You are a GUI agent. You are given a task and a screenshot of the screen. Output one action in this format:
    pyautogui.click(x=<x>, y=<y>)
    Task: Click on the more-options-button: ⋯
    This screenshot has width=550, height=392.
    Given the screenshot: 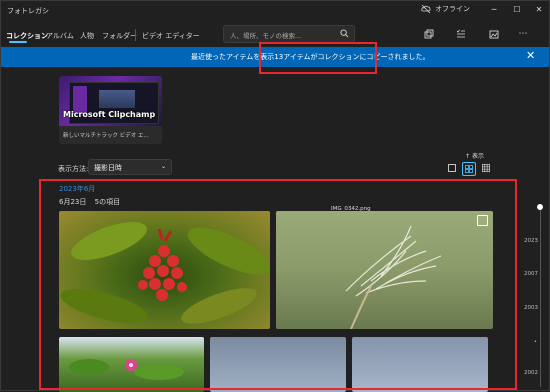 What is the action you would take?
    pyautogui.click(x=523, y=34)
    